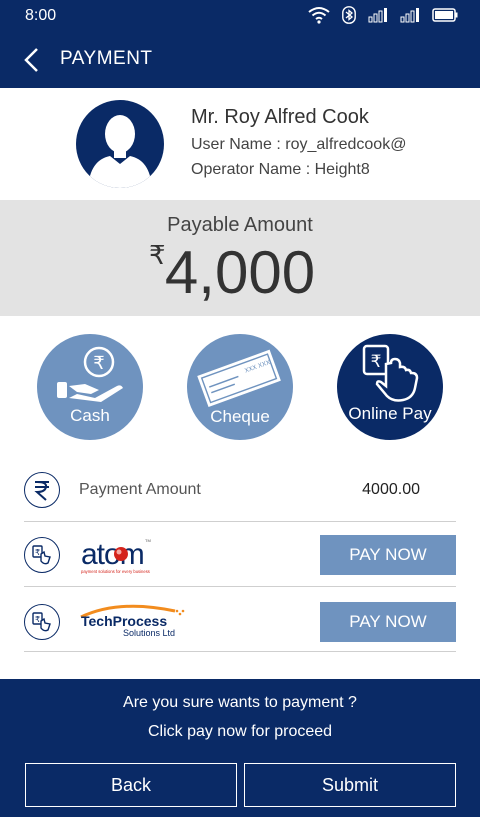 The image size is (480, 817). Describe the element at coordinates (240, 272) in the screenshot. I see `payable-amount: 4,000` at that location.